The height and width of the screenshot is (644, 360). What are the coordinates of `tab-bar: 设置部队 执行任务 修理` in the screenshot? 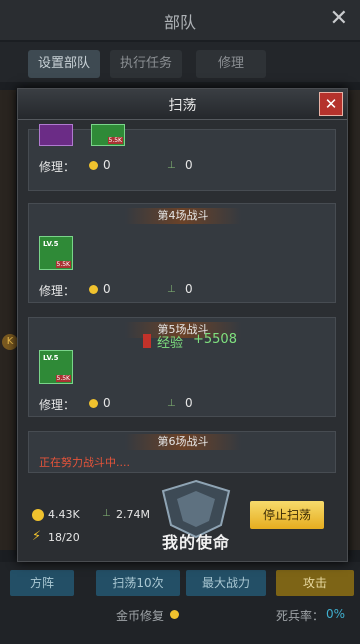 It's located at (180, 62).